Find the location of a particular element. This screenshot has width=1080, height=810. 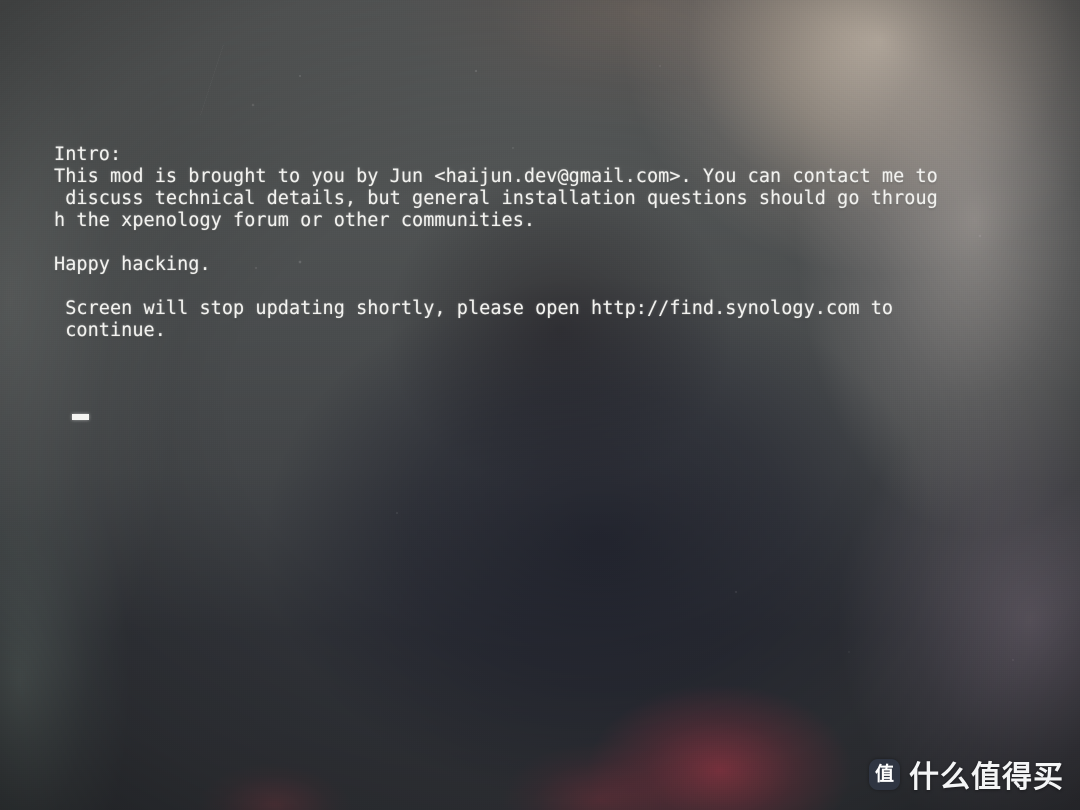

smzdm-logo-icon: 值 is located at coordinates (884, 774).